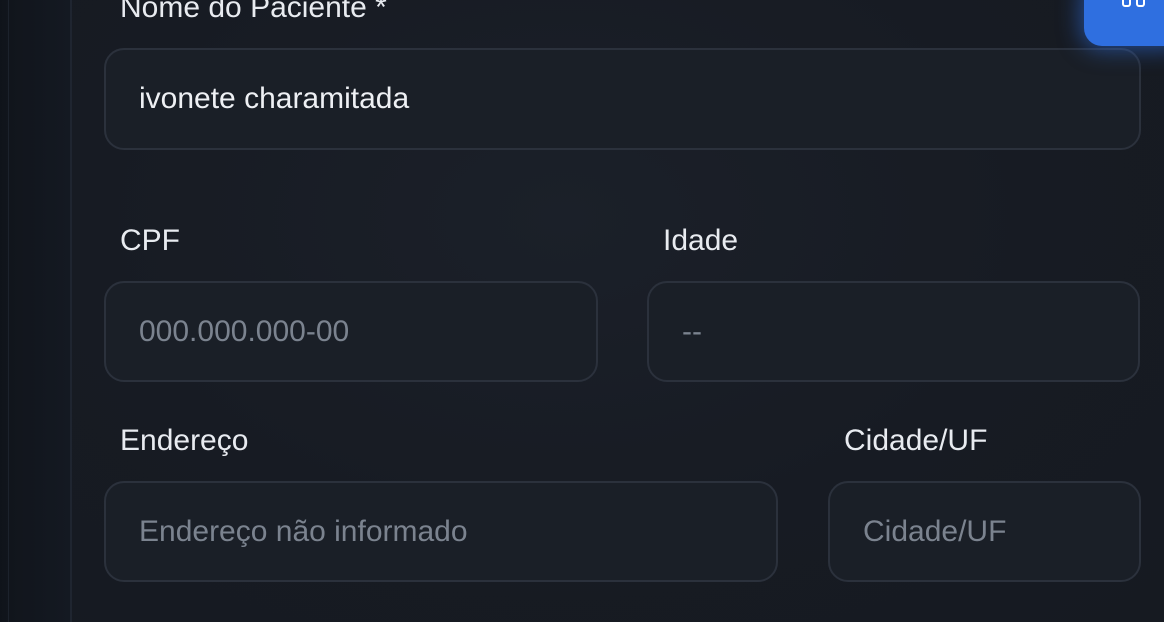 This screenshot has height=622, width=1164. What do you see at coordinates (36, 311) in the screenshot?
I see `sidebar-edge` at bounding box center [36, 311].